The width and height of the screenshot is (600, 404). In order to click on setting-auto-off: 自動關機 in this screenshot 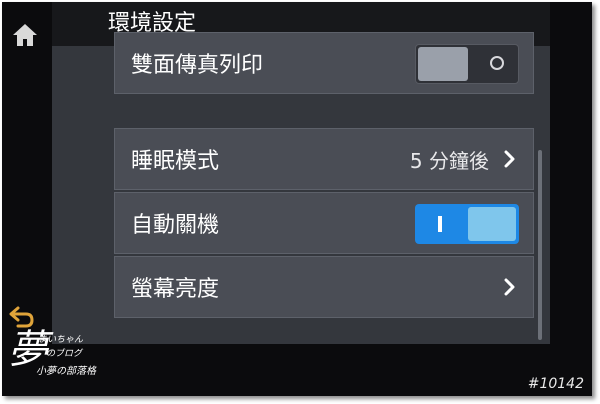, I will do `click(324, 223)`.